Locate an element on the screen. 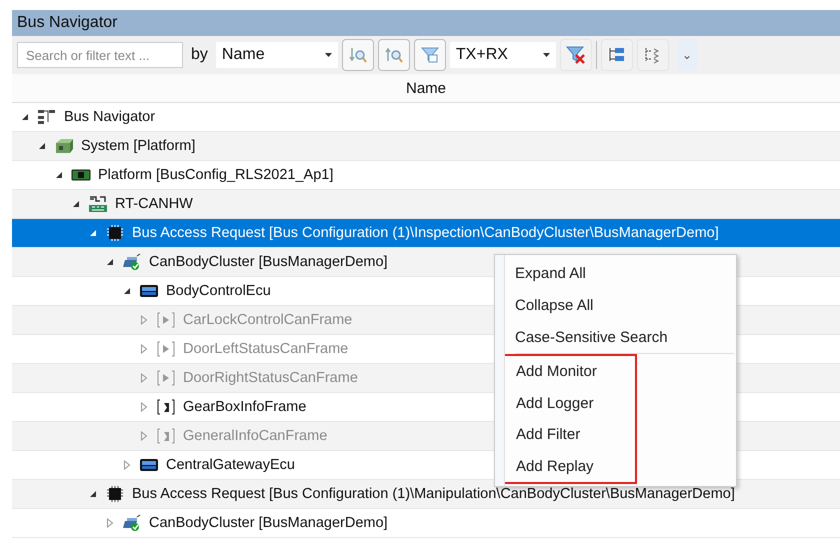 Image resolution: width=840 pixels, height=539 pixels. tree-item-label: Platform [BusConfig_RLS2021_Ap1] is located at coordinates (216, 175).